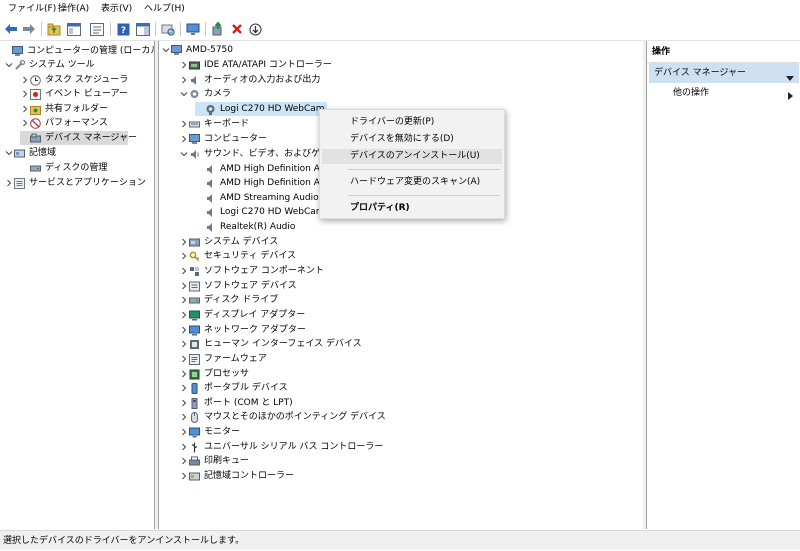  I want to click on menu-action: 操作(A), so click(73, 9).